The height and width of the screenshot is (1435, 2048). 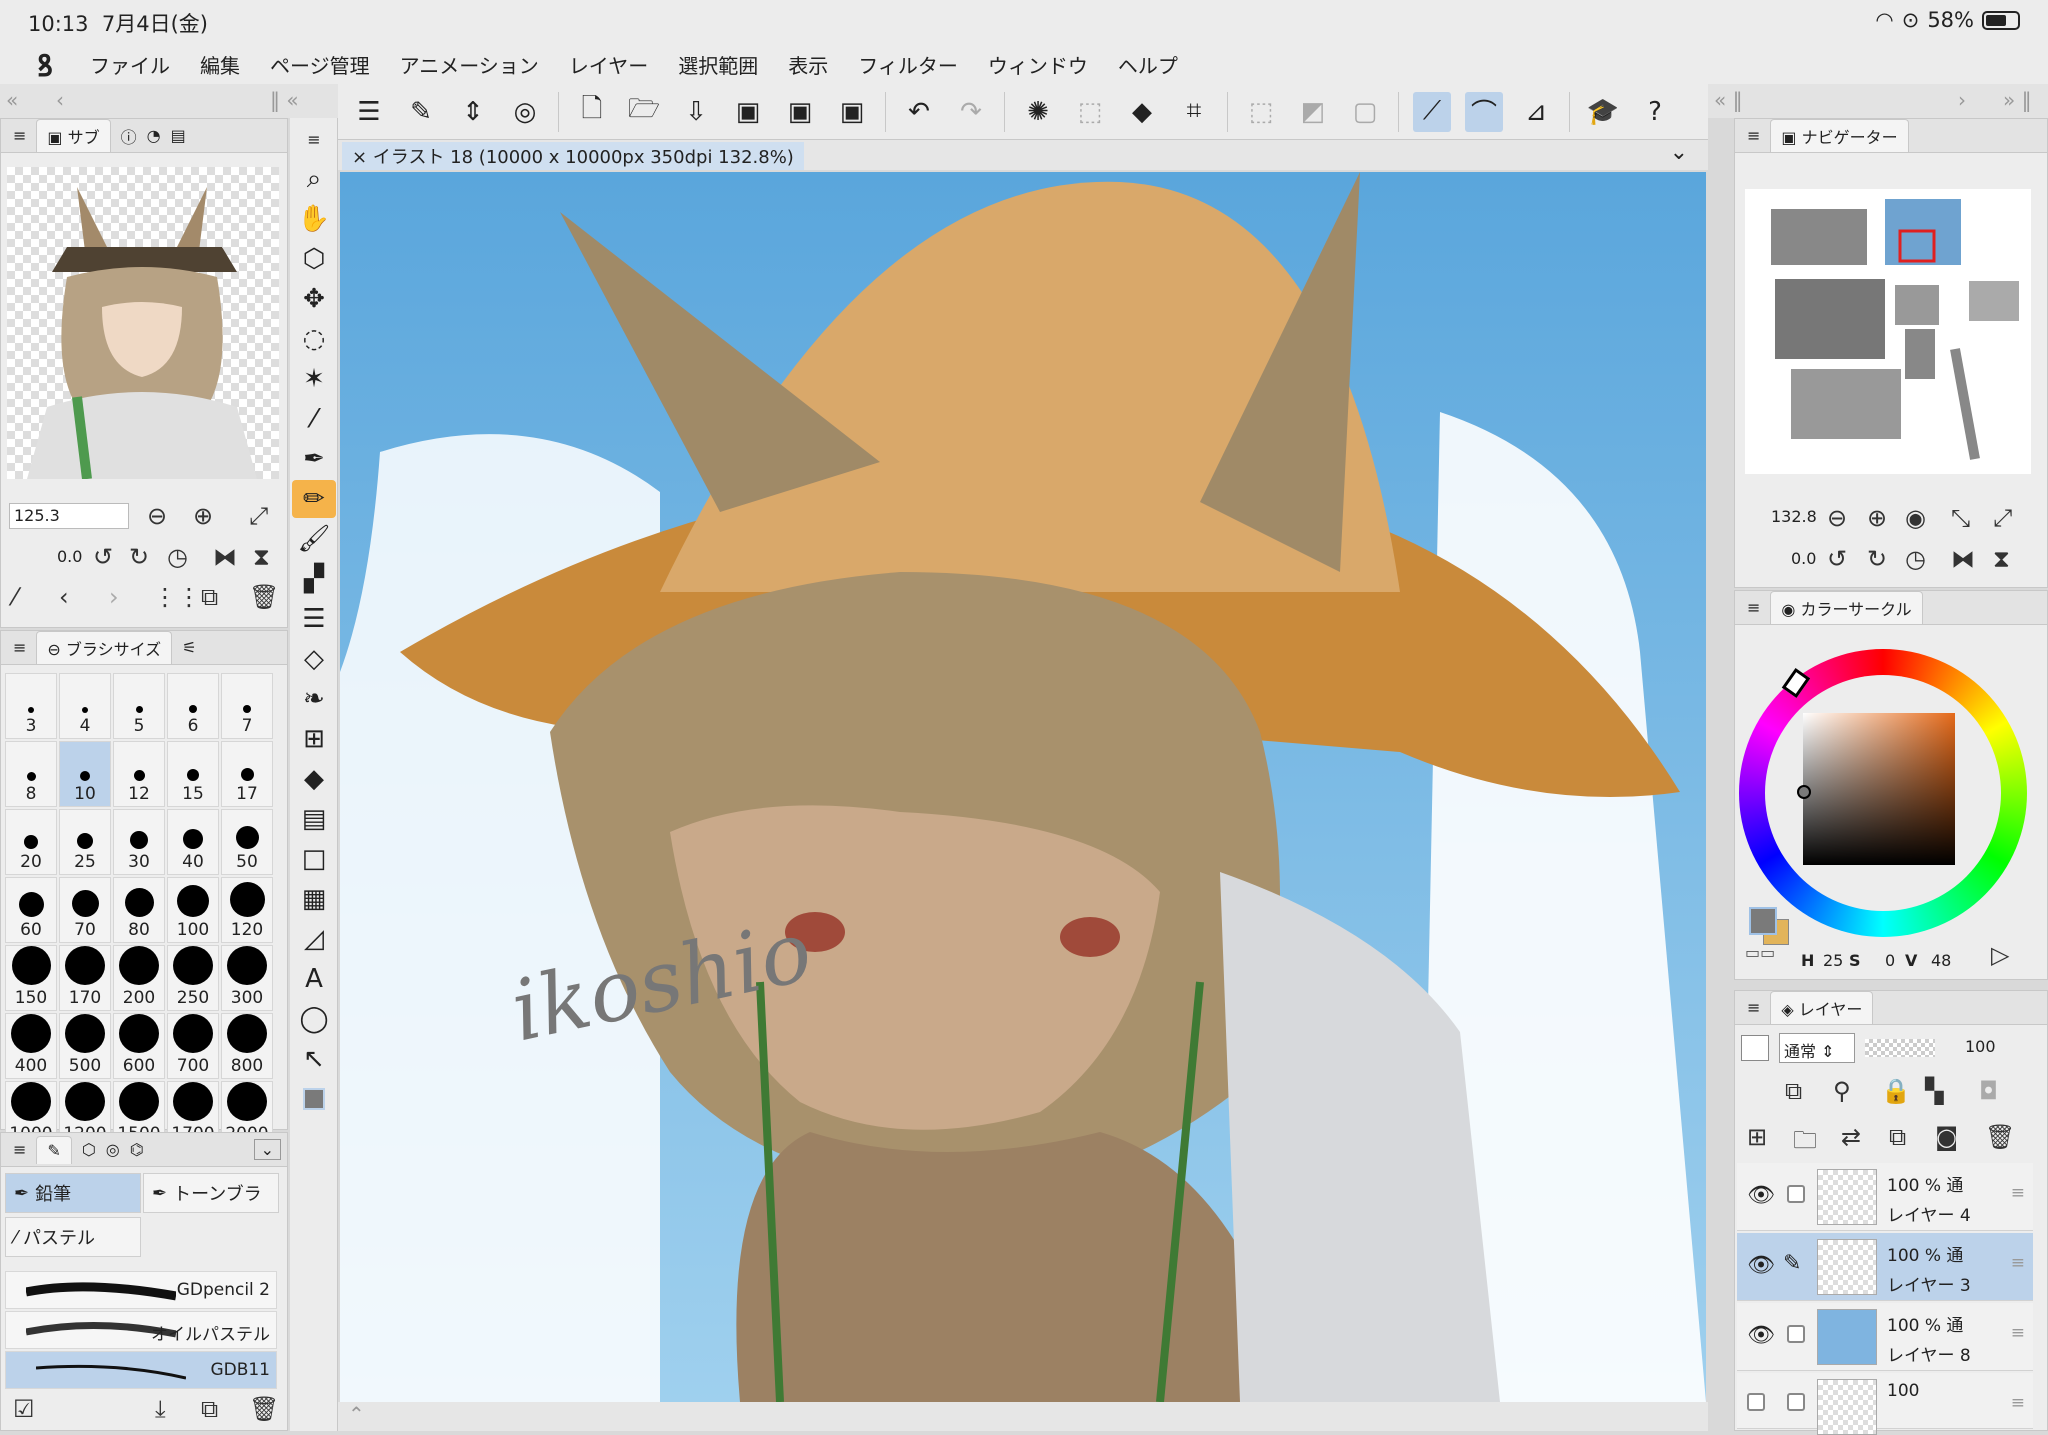 I want to click on menu-help: ヘルプ, so click(x=1148, y=64).